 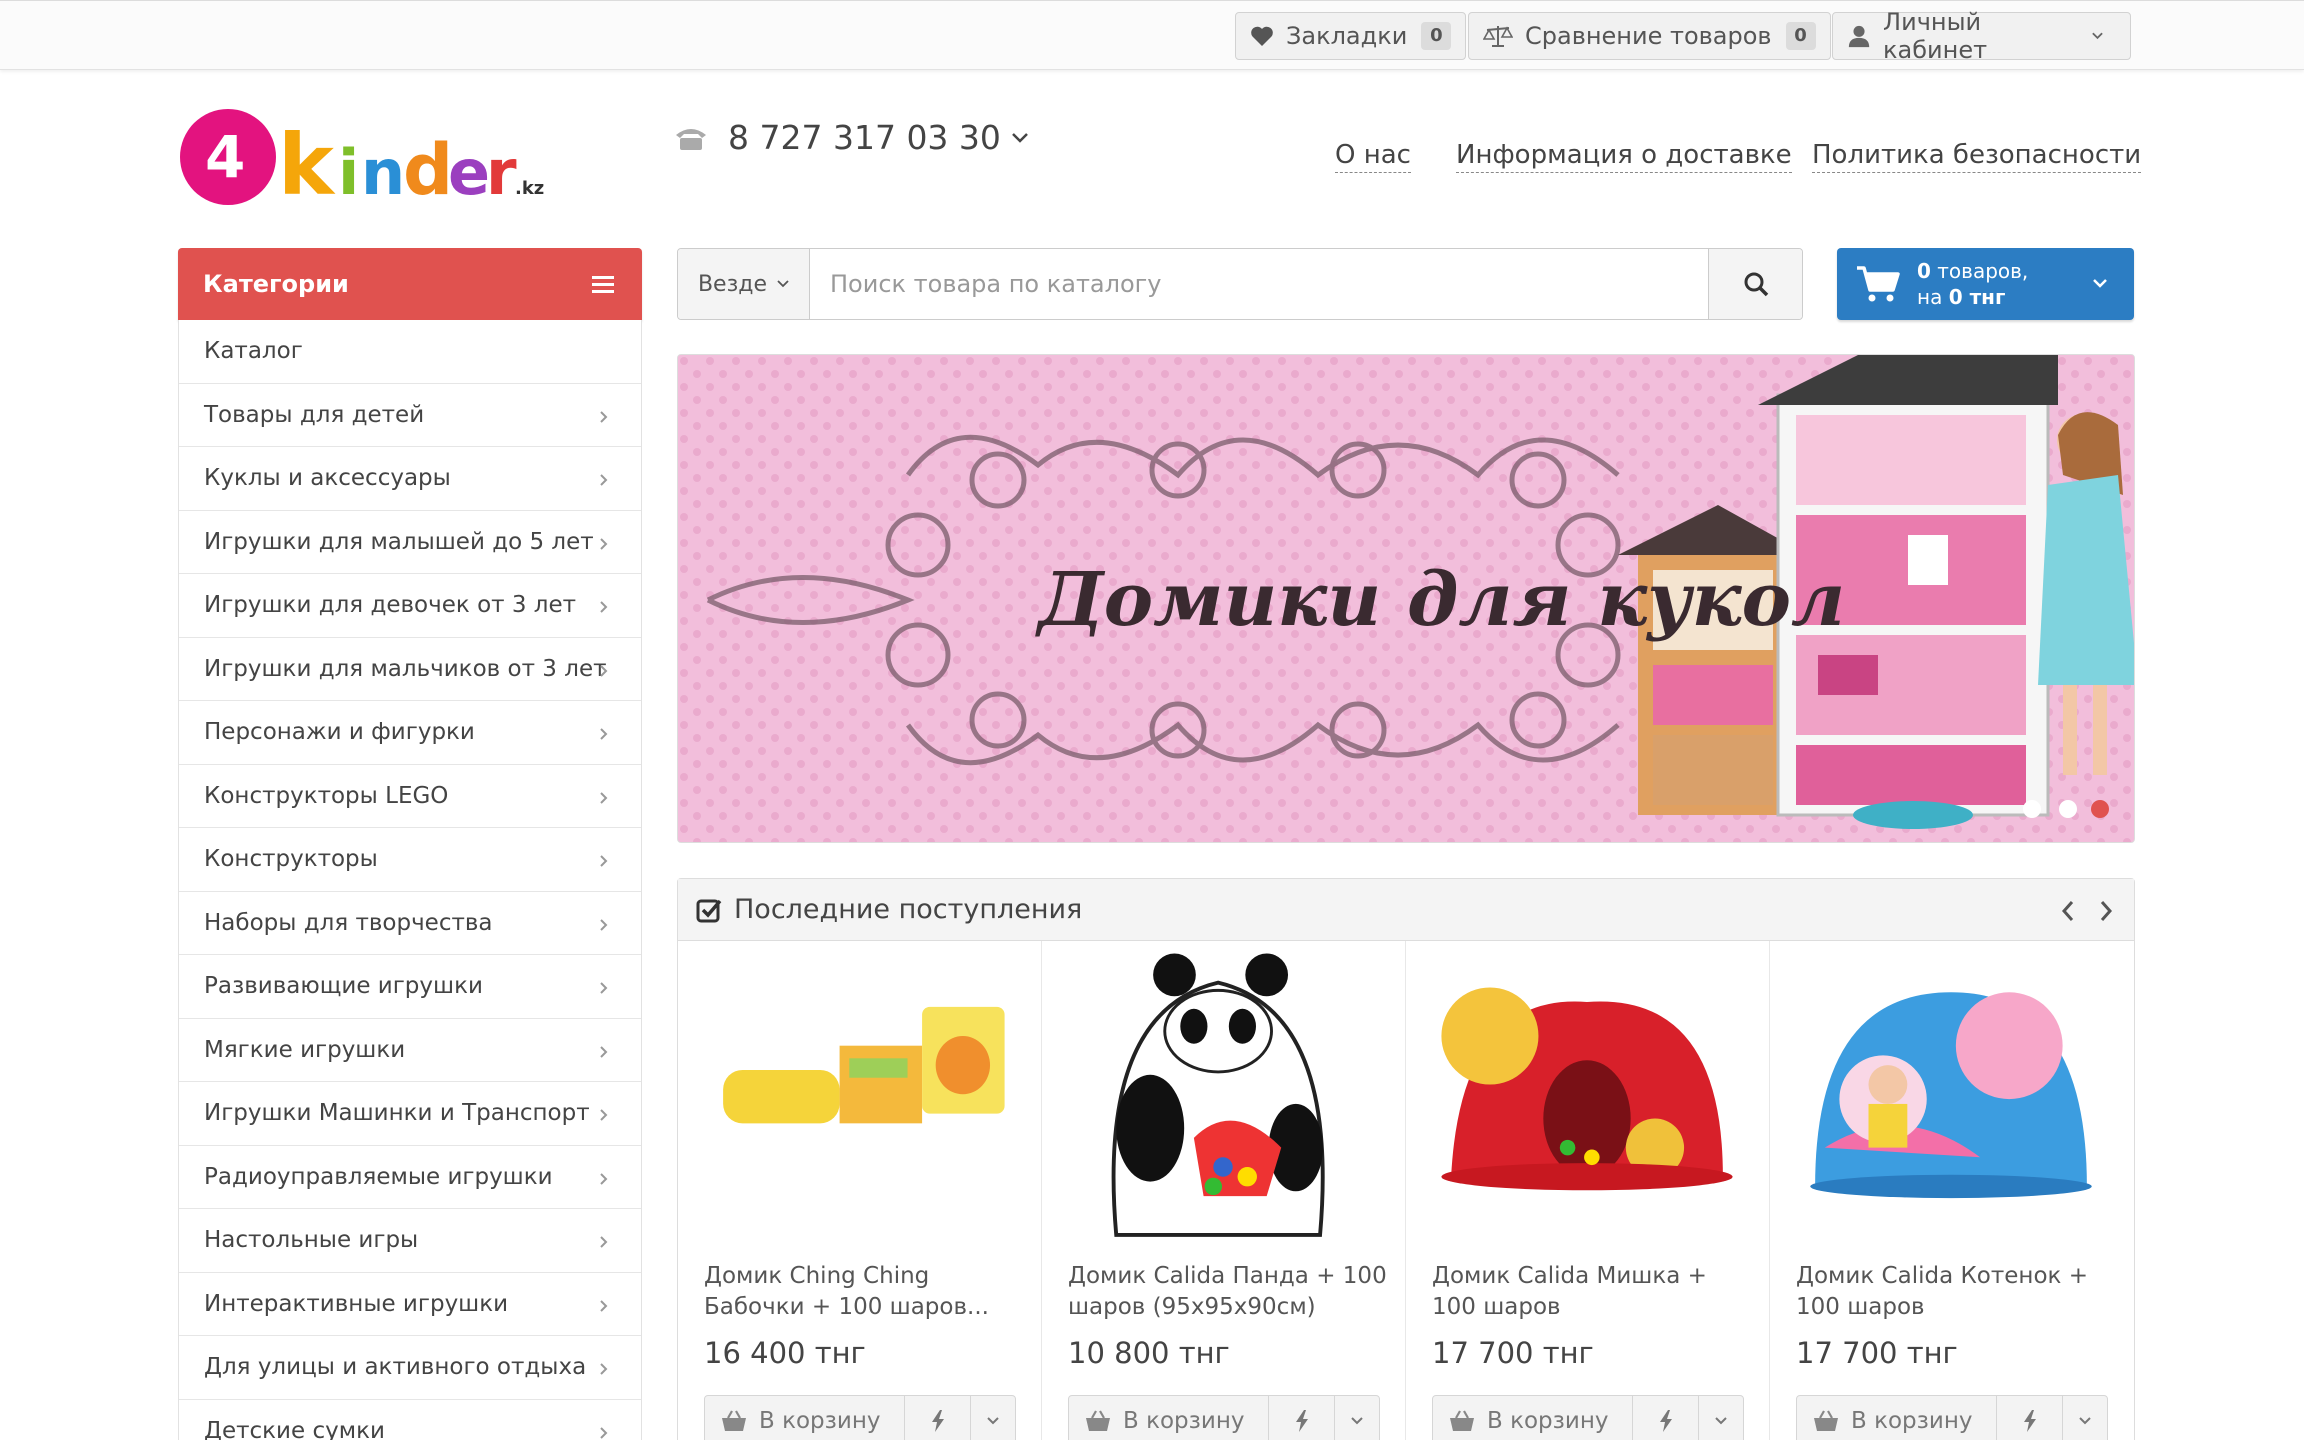 What do you see at coordinates (410, 860) in the screenshot?
I see `sidebar-category-item: Конструкторы` at bounding box center [410, 860].